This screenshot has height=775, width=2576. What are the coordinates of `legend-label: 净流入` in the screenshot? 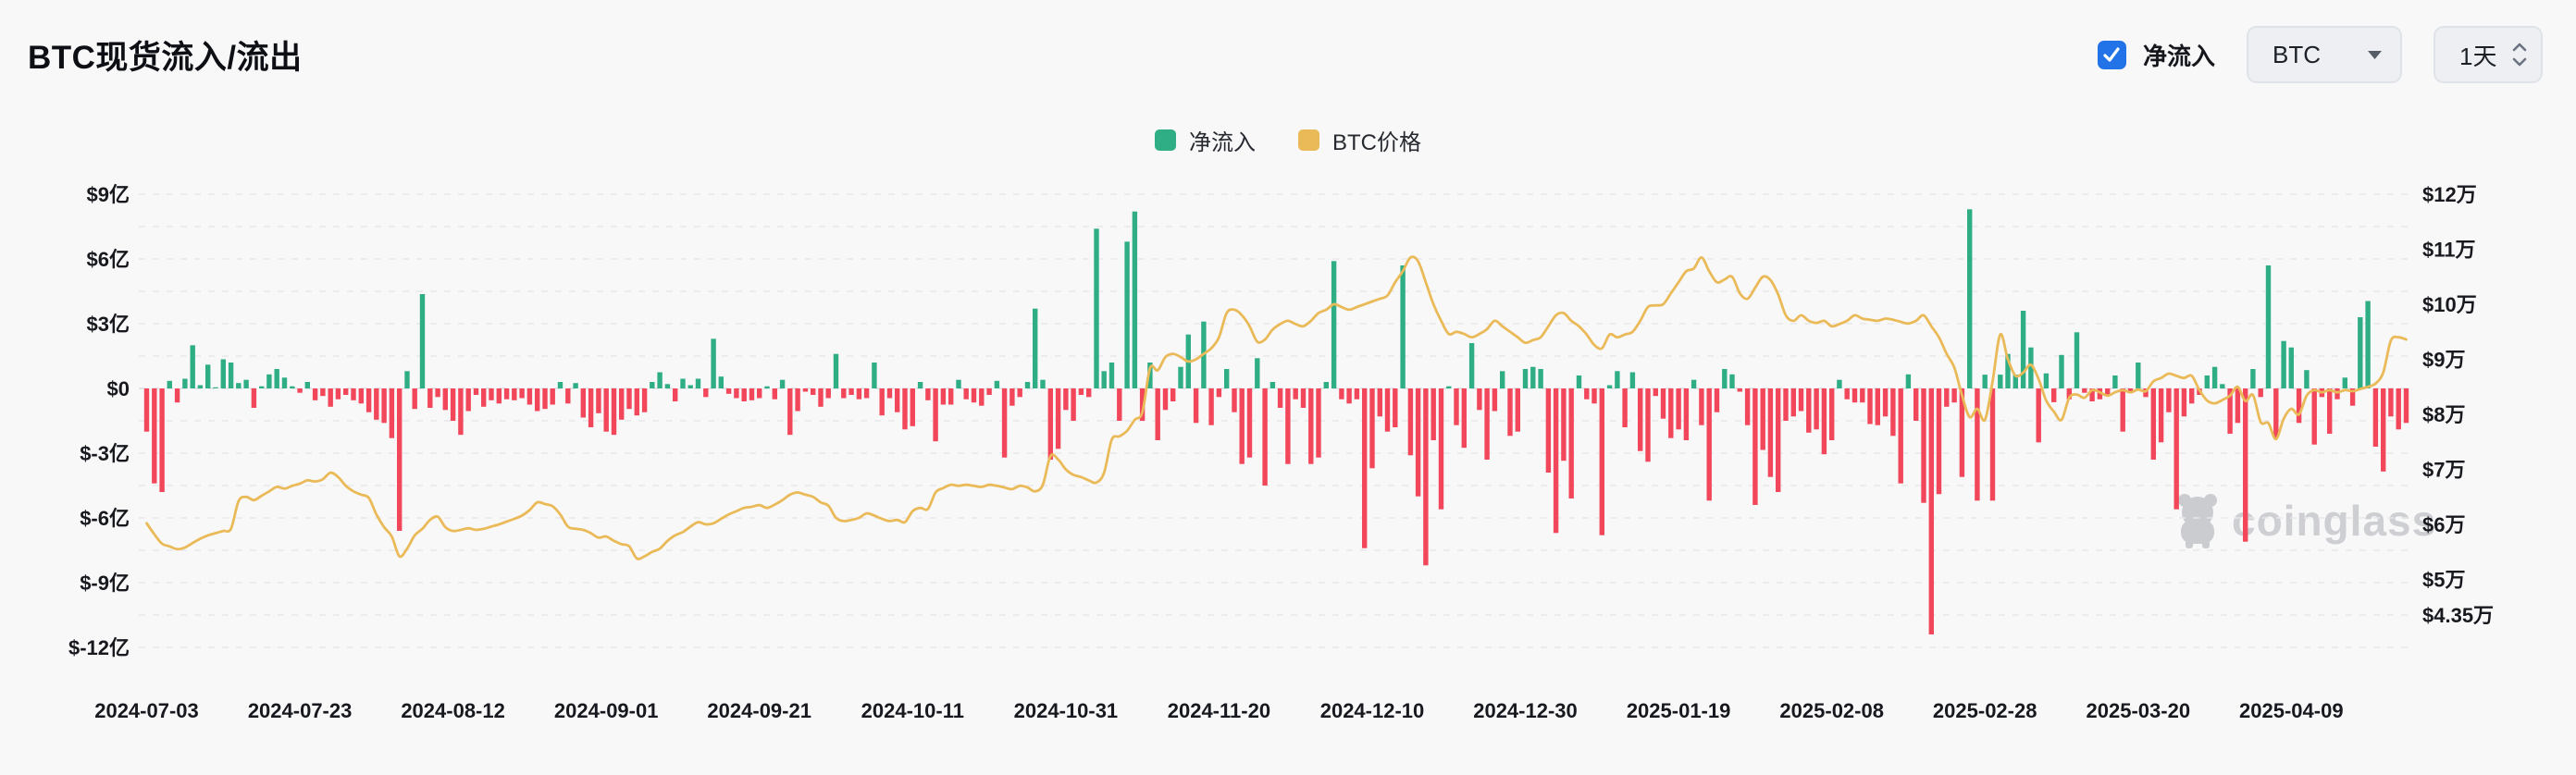 It's located at (1222, 143).